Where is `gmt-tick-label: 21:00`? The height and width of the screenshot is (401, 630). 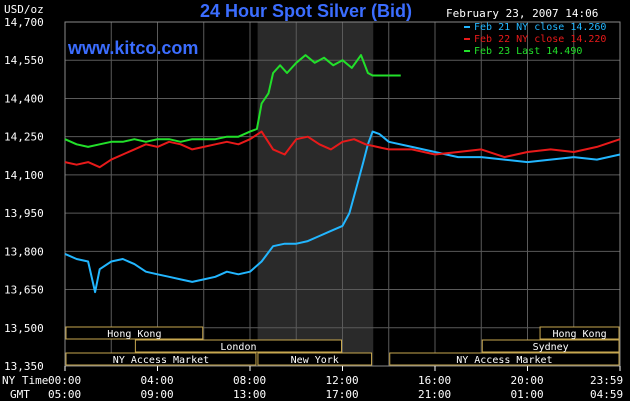
gmt-tick-label: 21:00 is located at coordinates (435, 394).